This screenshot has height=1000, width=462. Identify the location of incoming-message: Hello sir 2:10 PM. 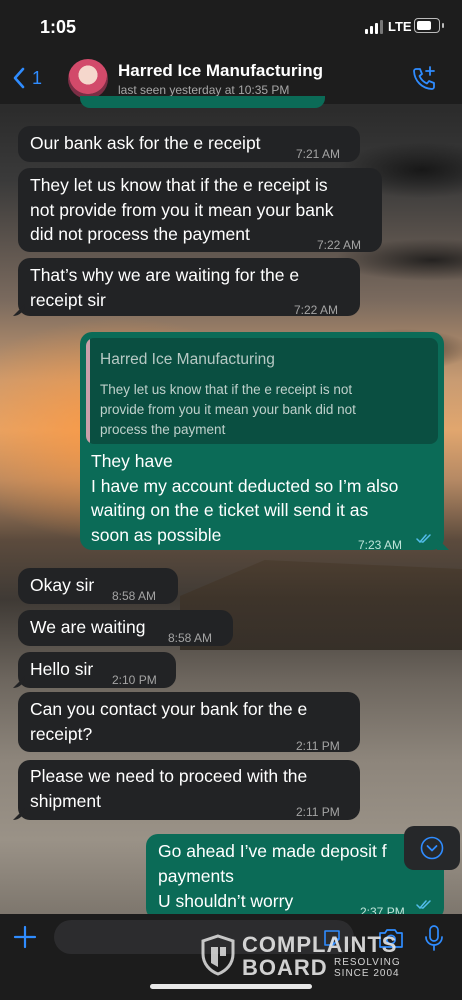
(97, 670).